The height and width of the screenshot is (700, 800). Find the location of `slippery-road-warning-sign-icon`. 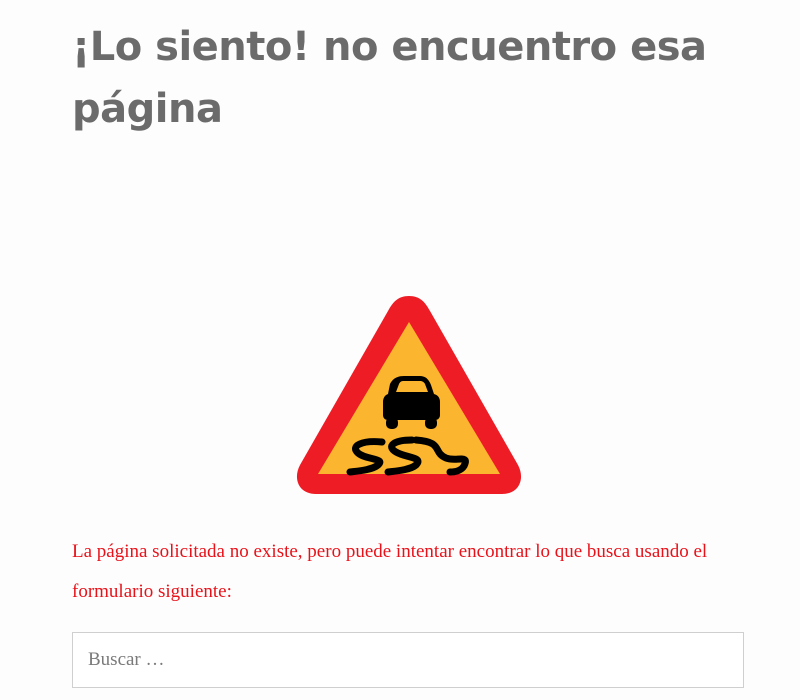

slippery-road-warning-sign-icon is located at coordinates (409, 395).